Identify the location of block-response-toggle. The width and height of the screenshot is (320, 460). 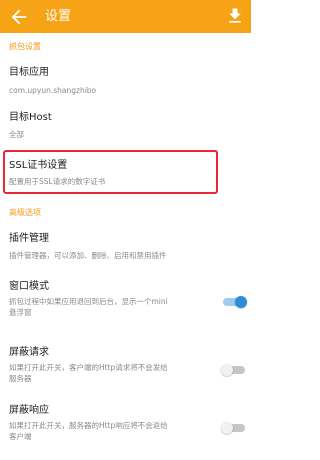
(234, 428).